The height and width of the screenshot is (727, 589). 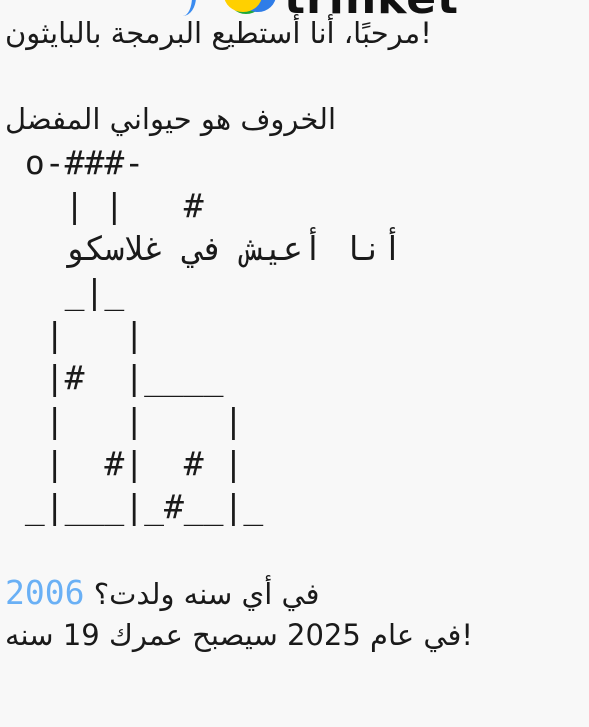 What do you see at coordinates (202, 594) in the screenshot?
I see `prompt-text: في أي سنه ولدت؟` at bounding box center [202, 594].